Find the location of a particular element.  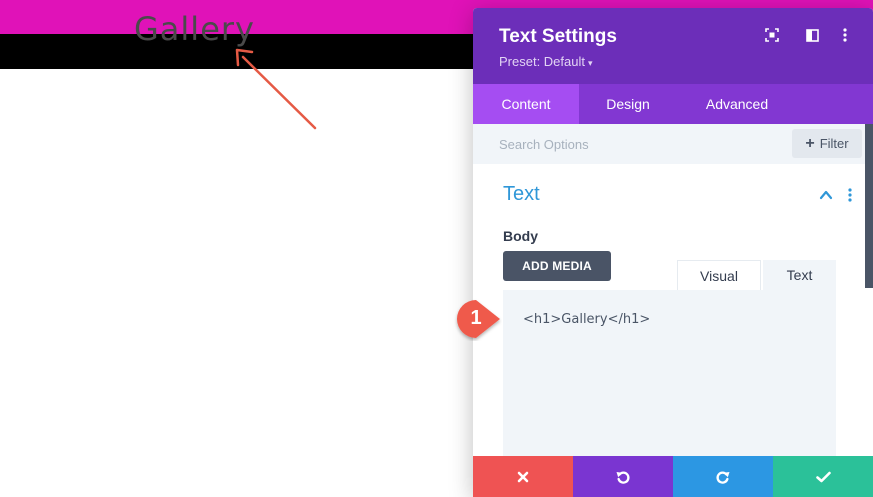

step-badge-number: 1 is located at coordinates (476, 318).